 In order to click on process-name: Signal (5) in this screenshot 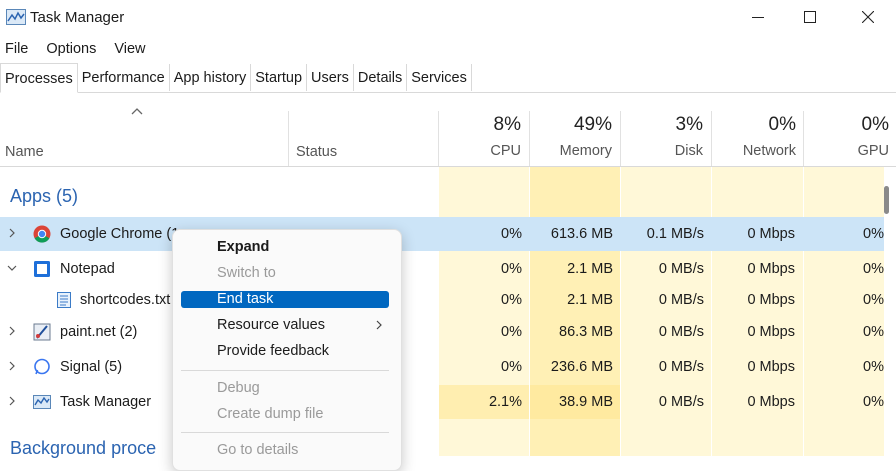, I will do `click(91, 367)`.